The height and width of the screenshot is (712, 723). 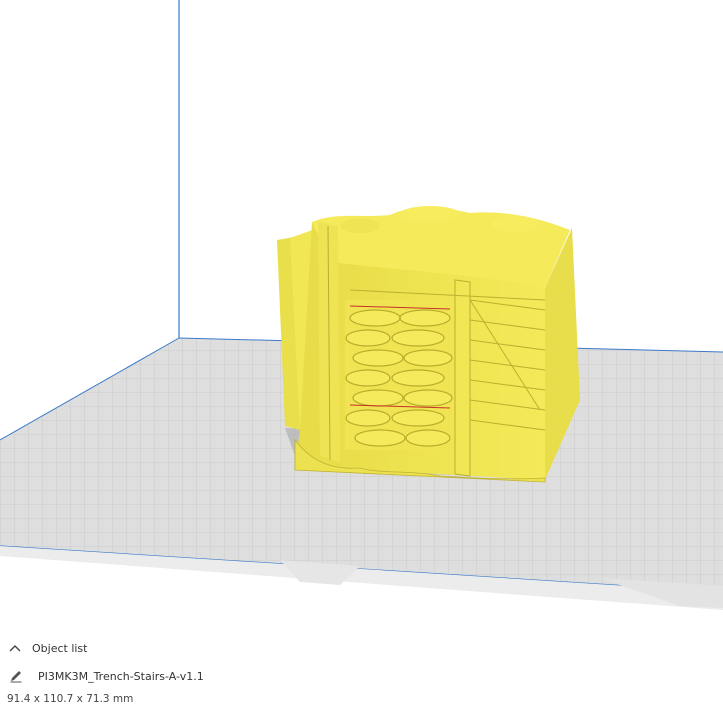 I want to click on chevron-up-icon, so click(x=15, y=648).